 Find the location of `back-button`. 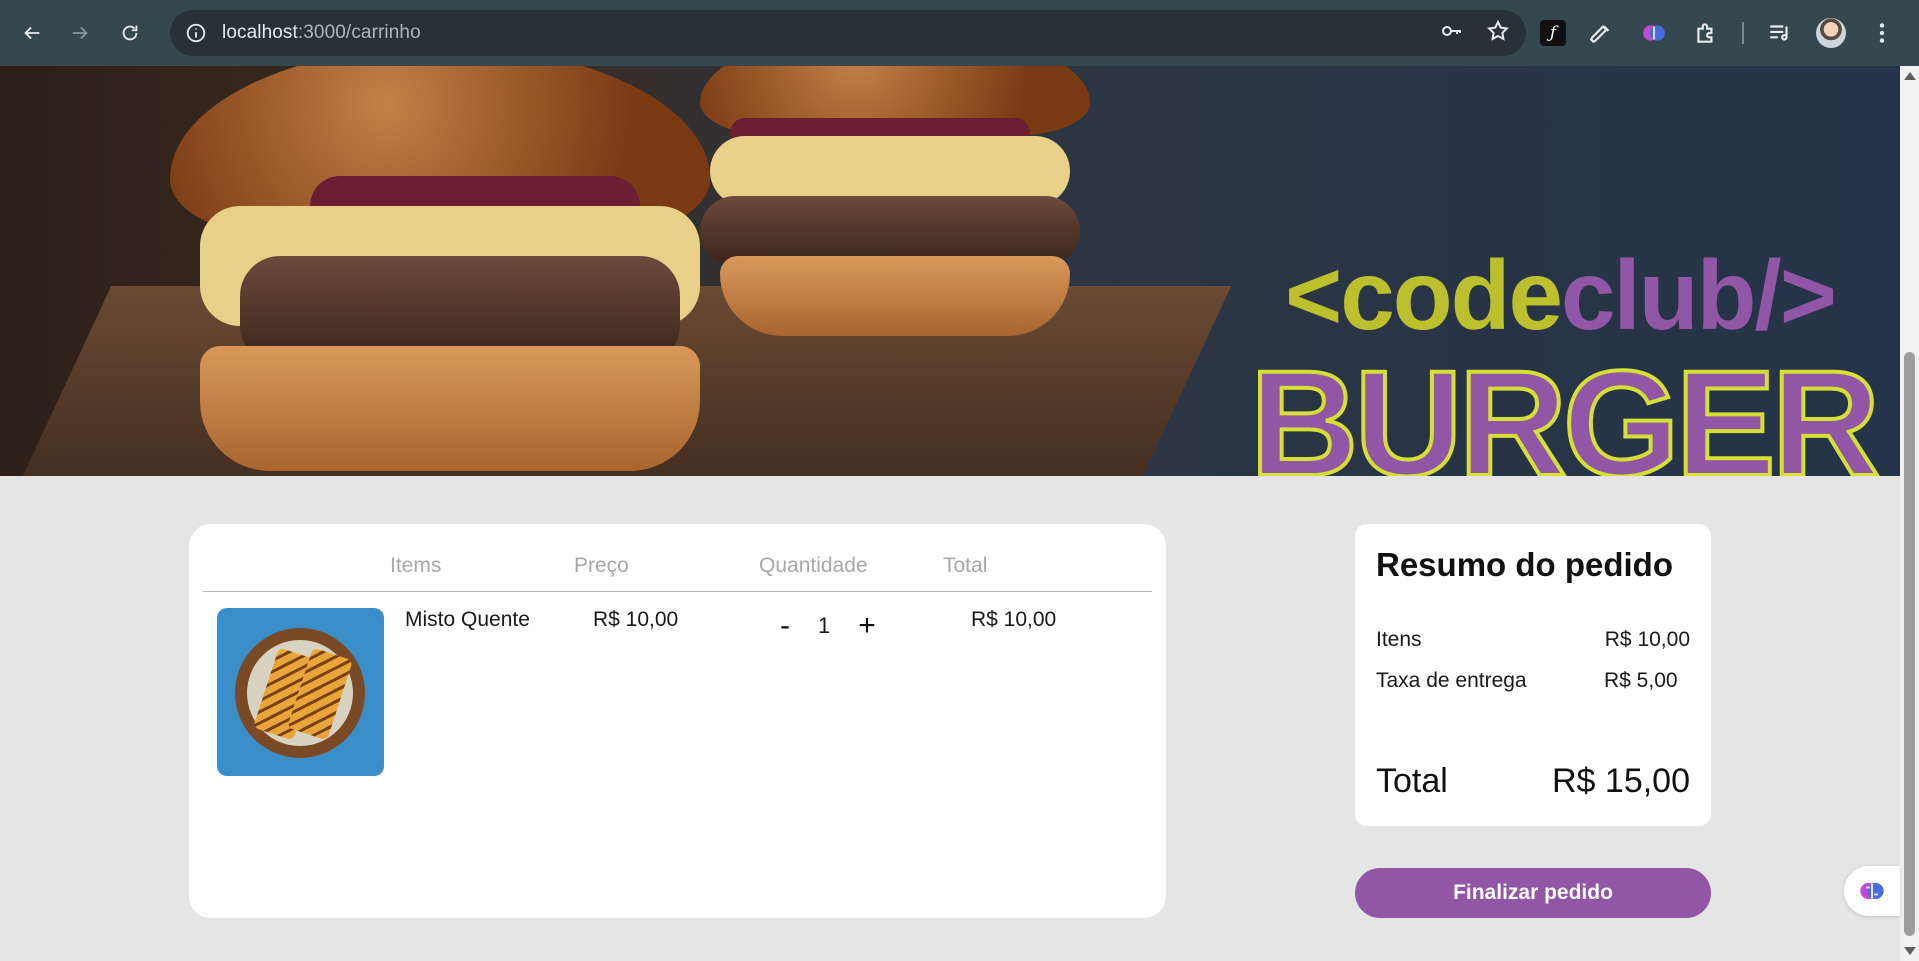

back-button is located at coordinates (32, 33).